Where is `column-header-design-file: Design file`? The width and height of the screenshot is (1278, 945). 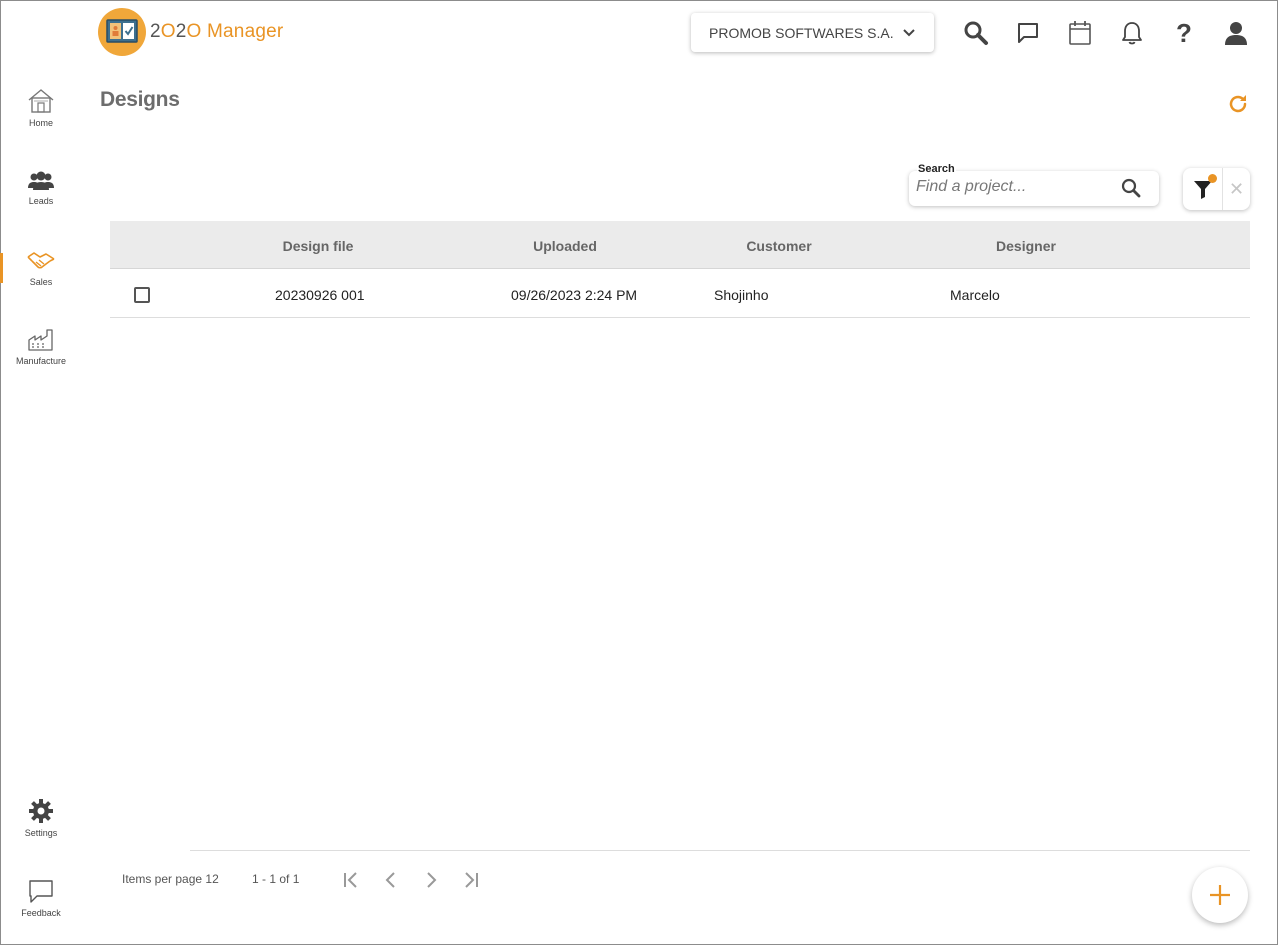 column-header-design-file: Design file is located at coordinates (318, 246).